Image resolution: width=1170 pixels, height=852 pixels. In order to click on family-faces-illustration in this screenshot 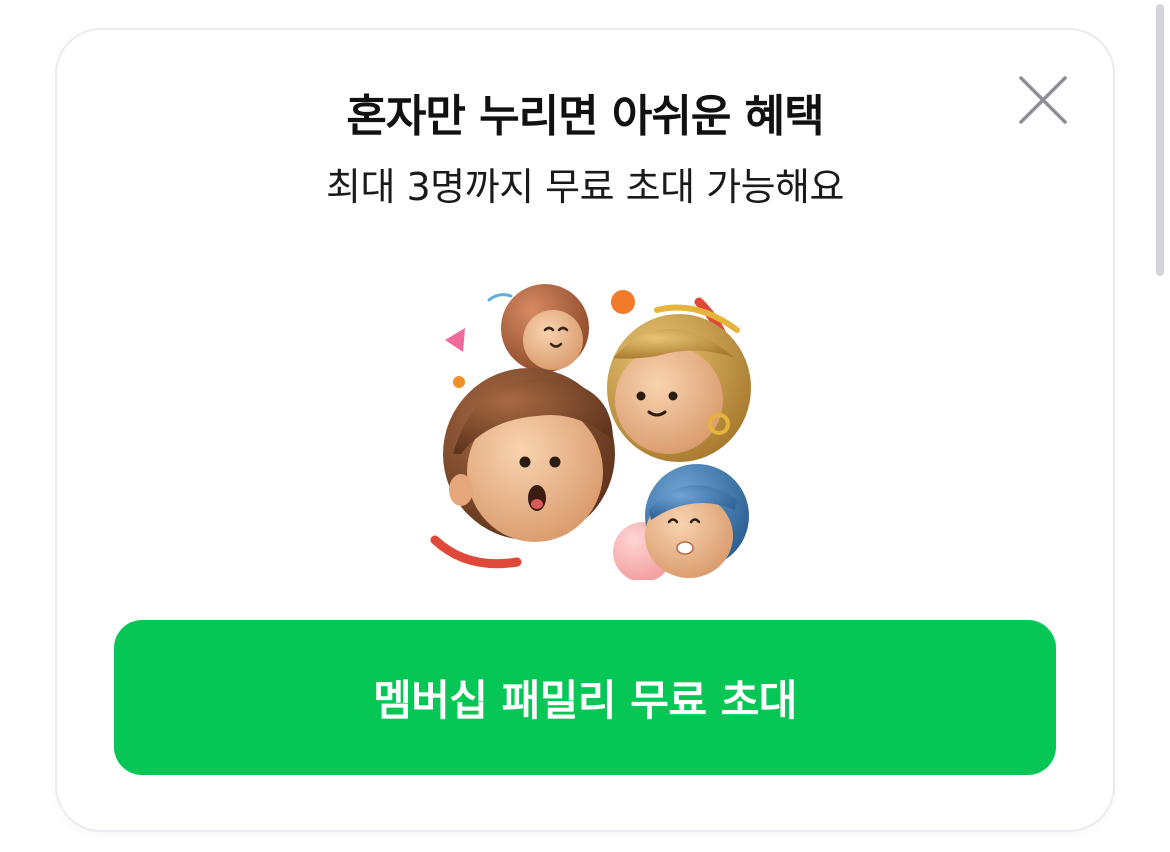, I will do `click(587, 410)`.